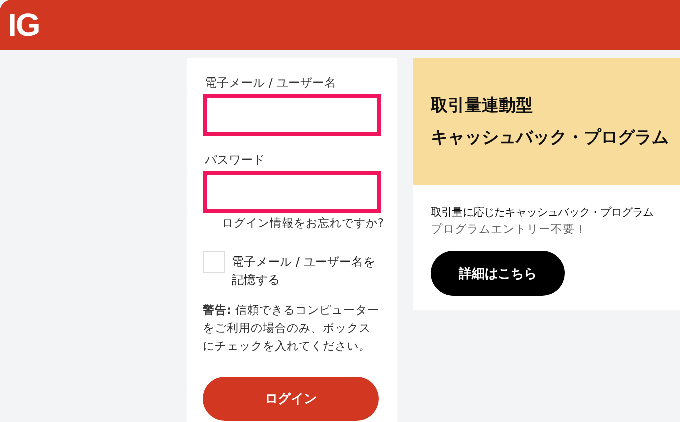 This screenshot has width=680, height=422. Describe the element at coordinates (24, 25) in the screenshot. I see `logo: IG` at that location.